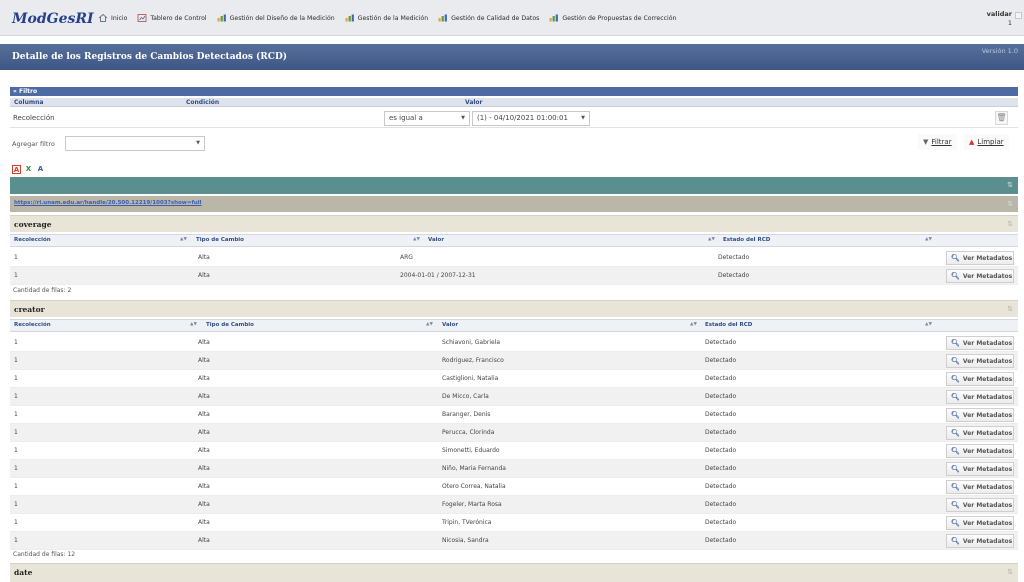 The image size is (1024, 582). Describe the element at coordinates (53, 19) in the screenshot. I see `app-logo: ModGesRI` at that location.